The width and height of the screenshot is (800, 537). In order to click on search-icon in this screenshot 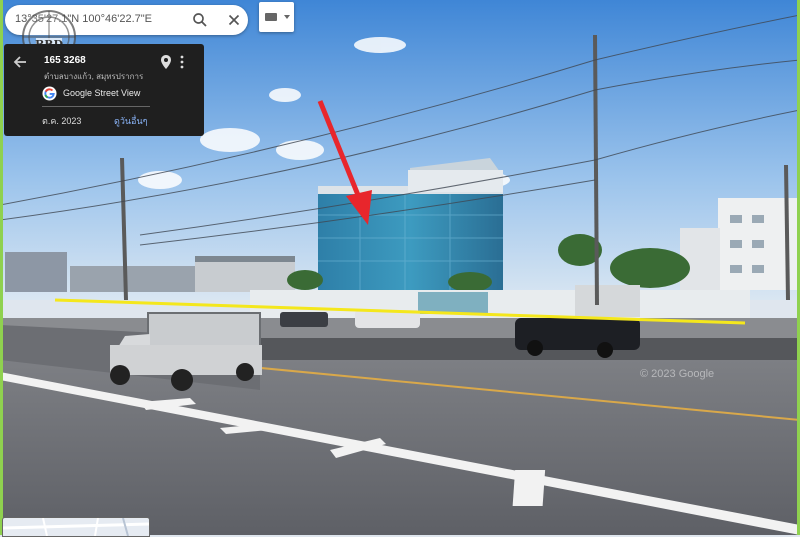, I will do `click(200, 20)`.